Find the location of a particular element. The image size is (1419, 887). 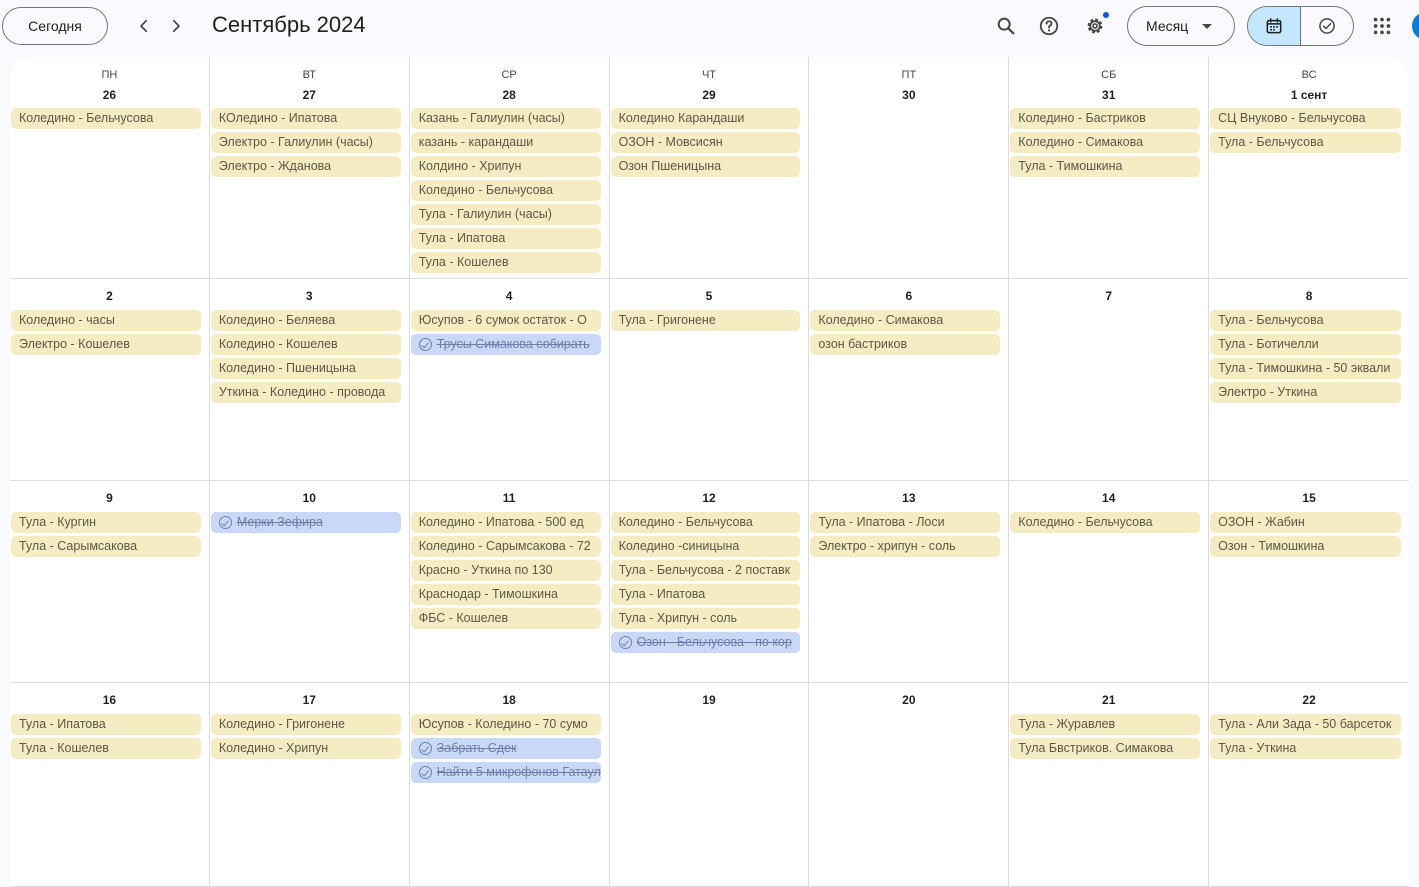

day-number: 18 is located at coordinates (509, 700).